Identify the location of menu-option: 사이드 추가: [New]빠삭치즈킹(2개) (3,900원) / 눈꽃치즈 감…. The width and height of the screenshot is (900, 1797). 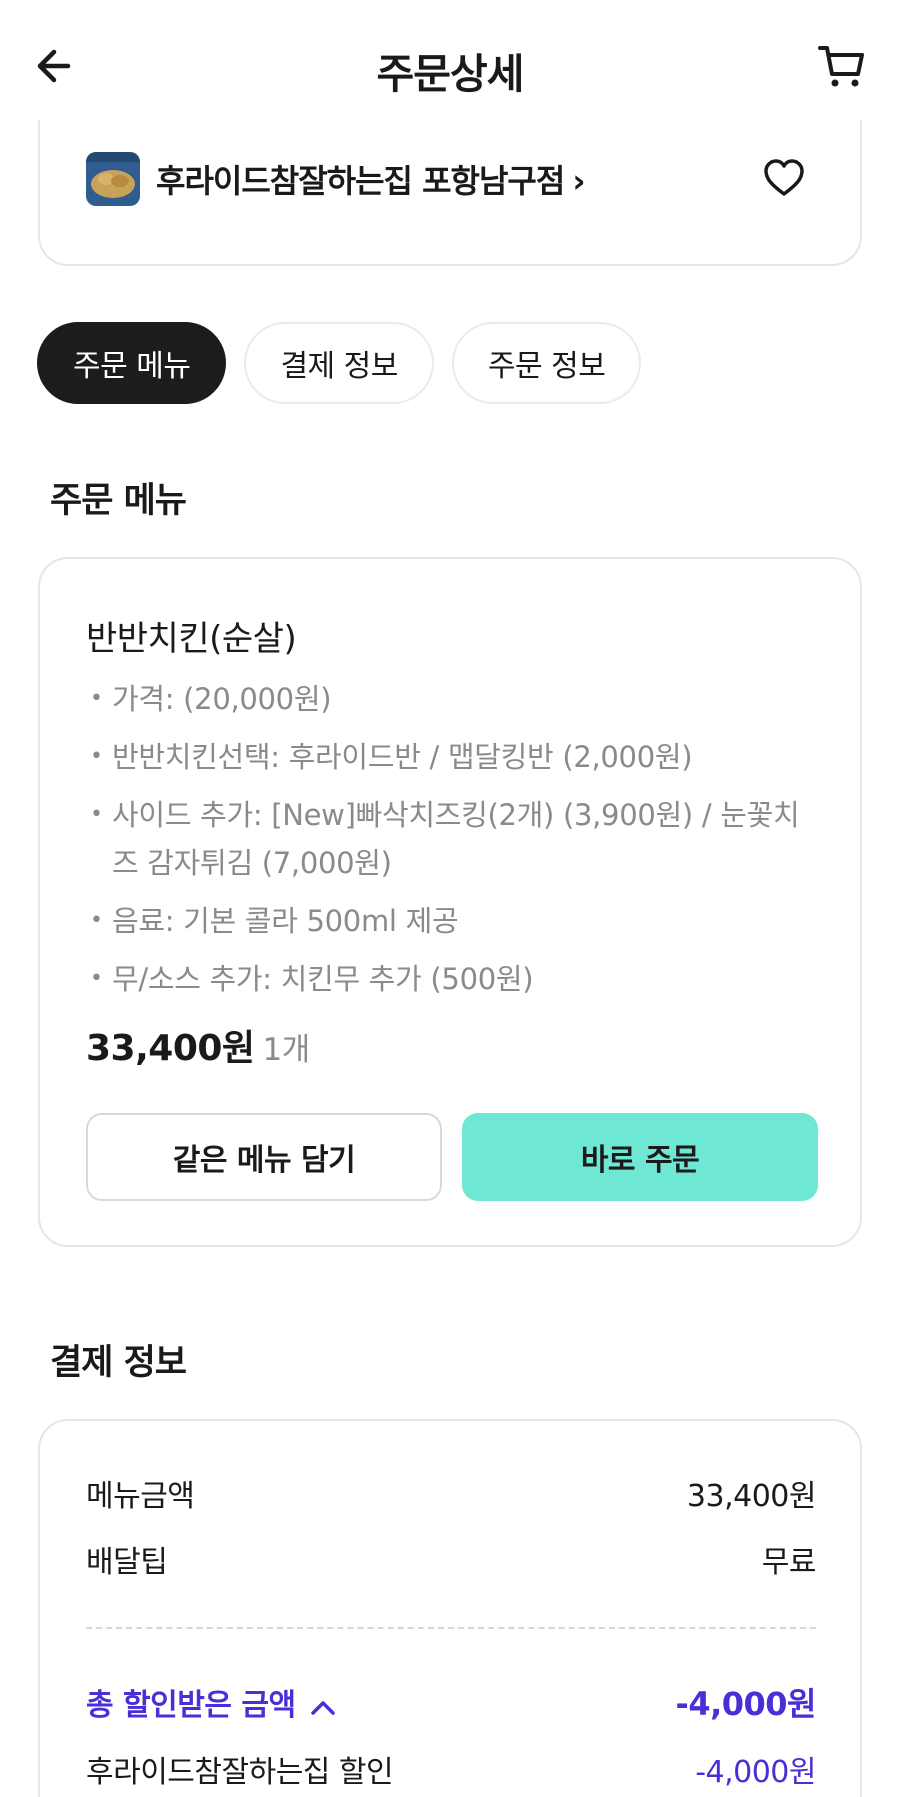
(450, 839).